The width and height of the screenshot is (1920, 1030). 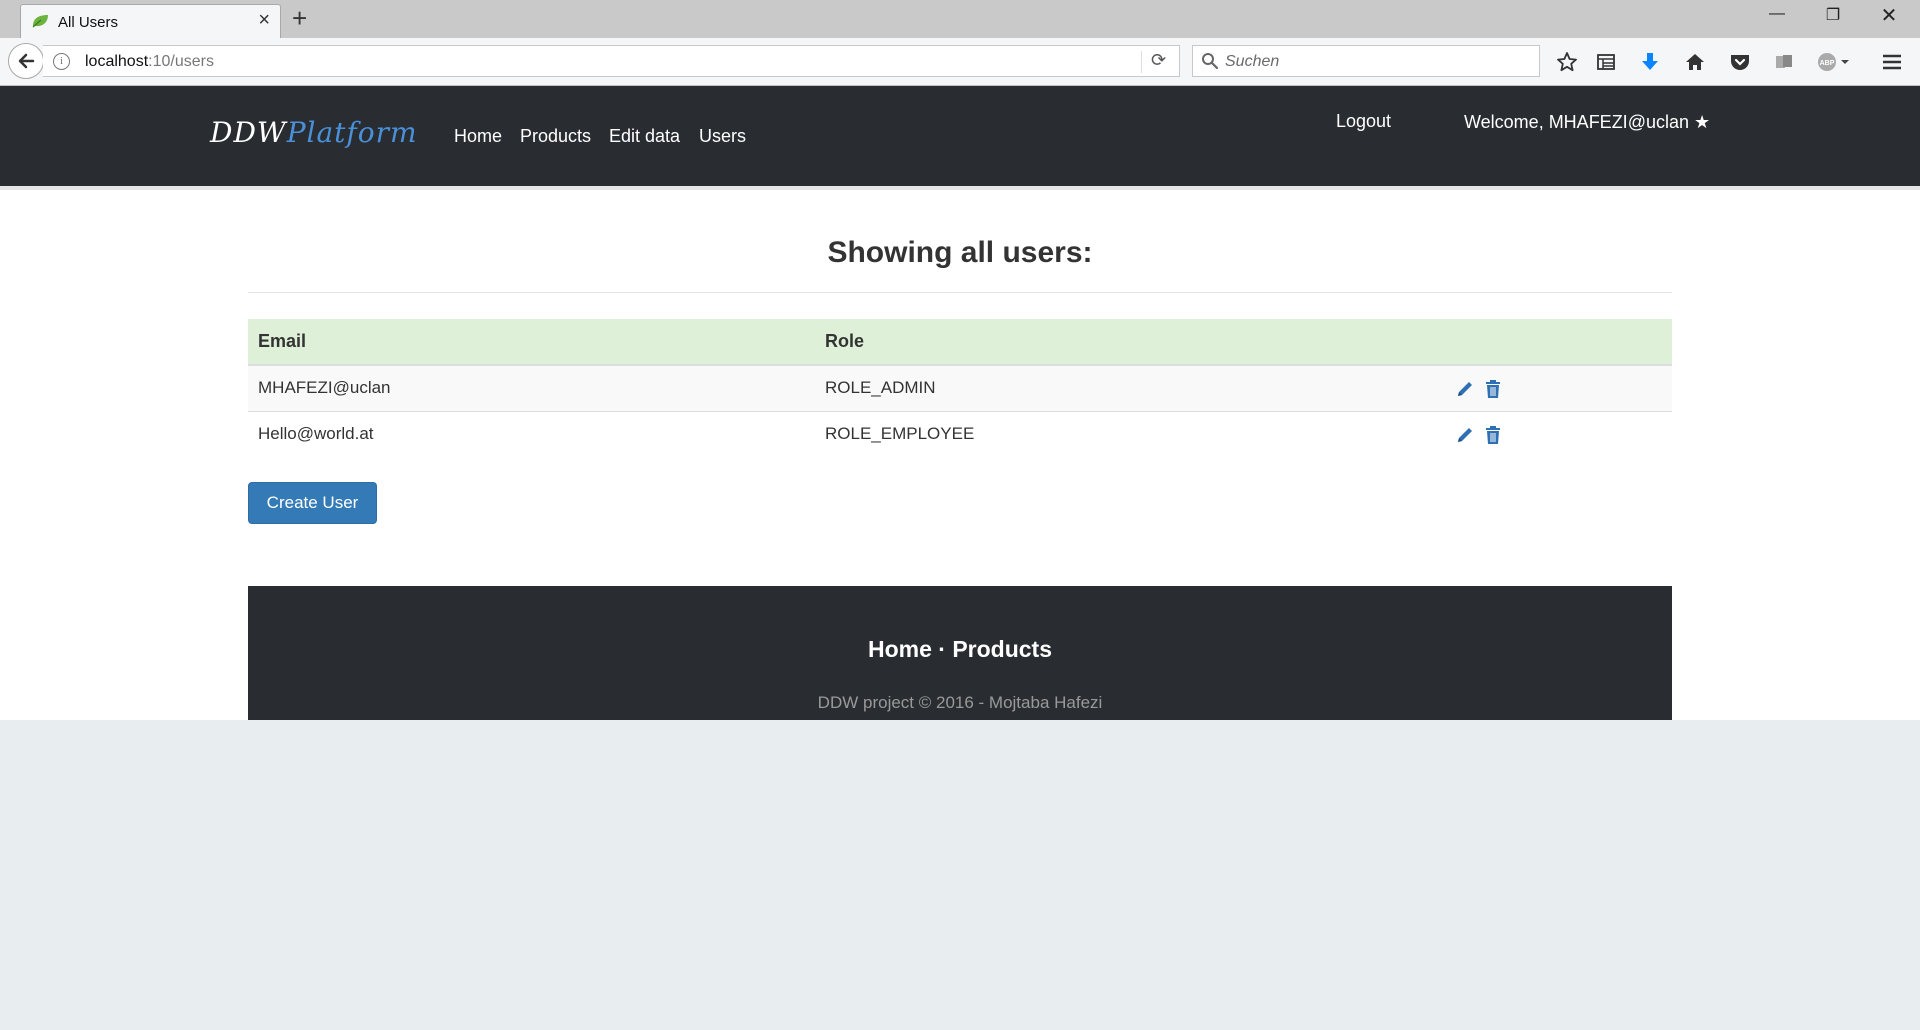 I want to click on user-email: MHAFEZI@uclan, so click(x=531, y=387).